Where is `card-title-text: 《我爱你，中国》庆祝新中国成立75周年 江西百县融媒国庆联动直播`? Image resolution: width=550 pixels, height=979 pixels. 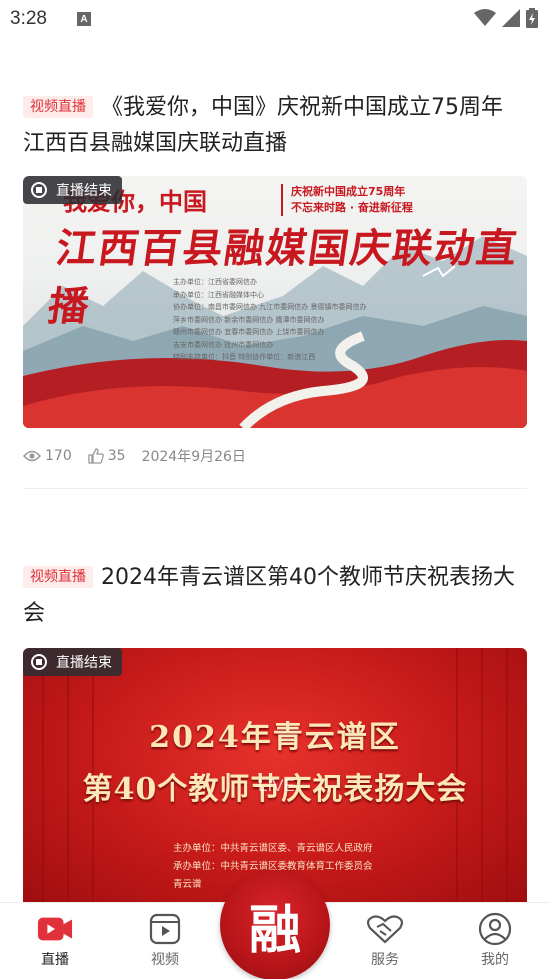
card-title-text: 《我爱你，中国》庆祝新中国成立75周年 江西百县融媒国庆联动直播 is located at coordinates (263, 125).